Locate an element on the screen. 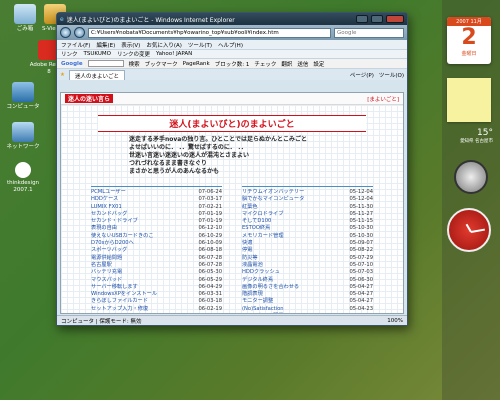 Image resolution: width=500 pixels, height=400 pixels. desktop-icon-label: コンピュータ is located at coordinates (23, 107).